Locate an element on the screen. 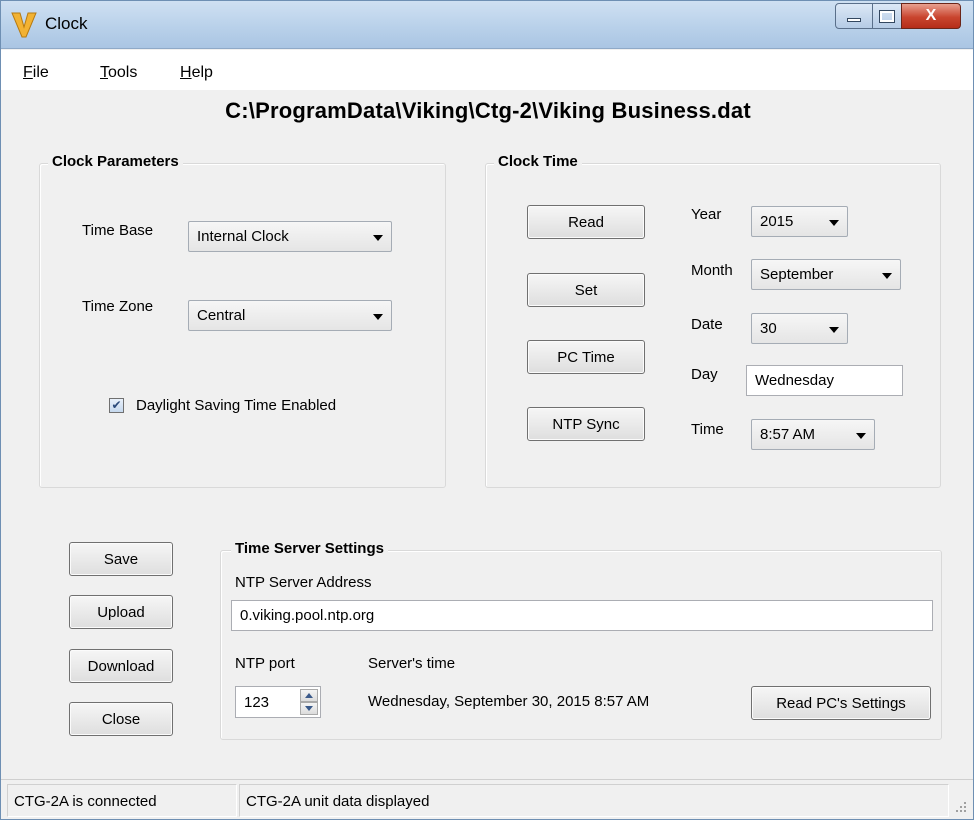 Image resolution: width=974 pixels, height=820 pixels. dst-checkbox: ✔ is located at coordinates (116, 405).